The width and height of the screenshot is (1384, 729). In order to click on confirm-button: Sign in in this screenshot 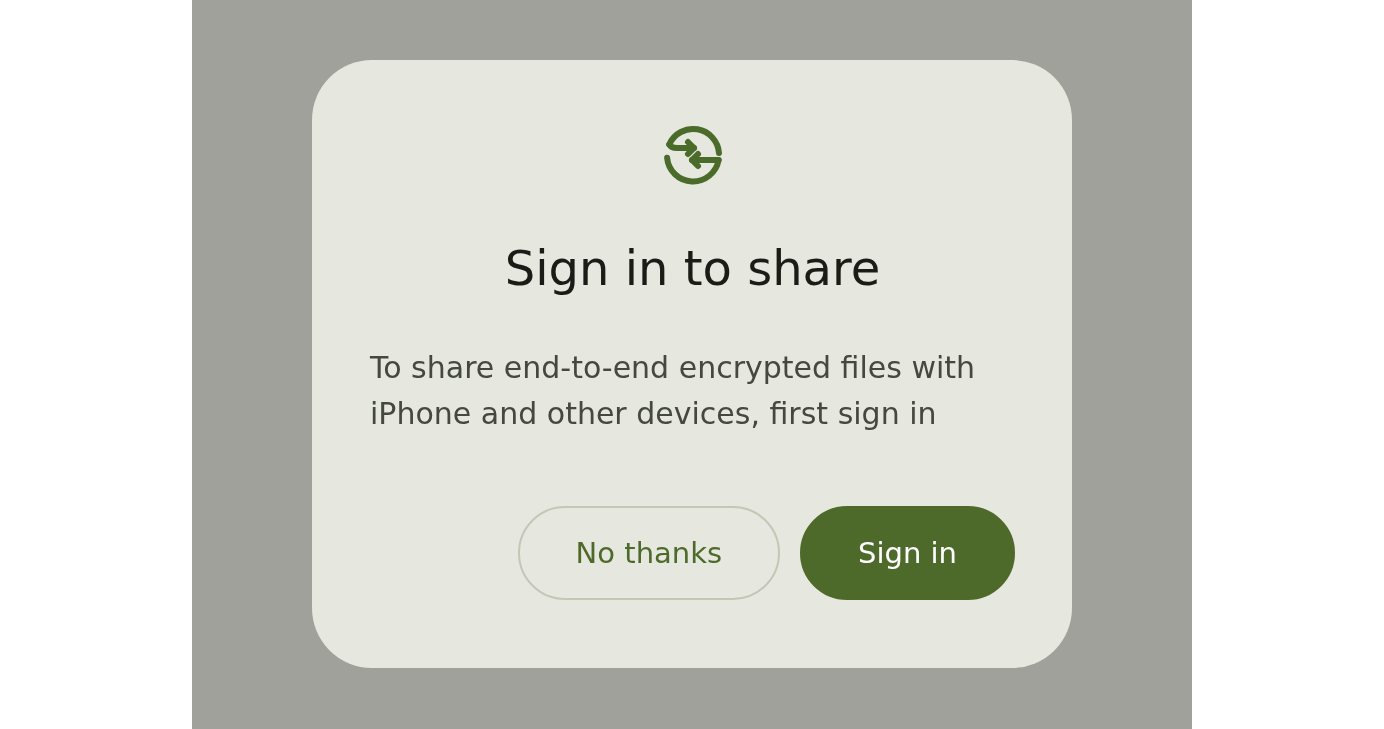, I will do `click(907, 553)`.